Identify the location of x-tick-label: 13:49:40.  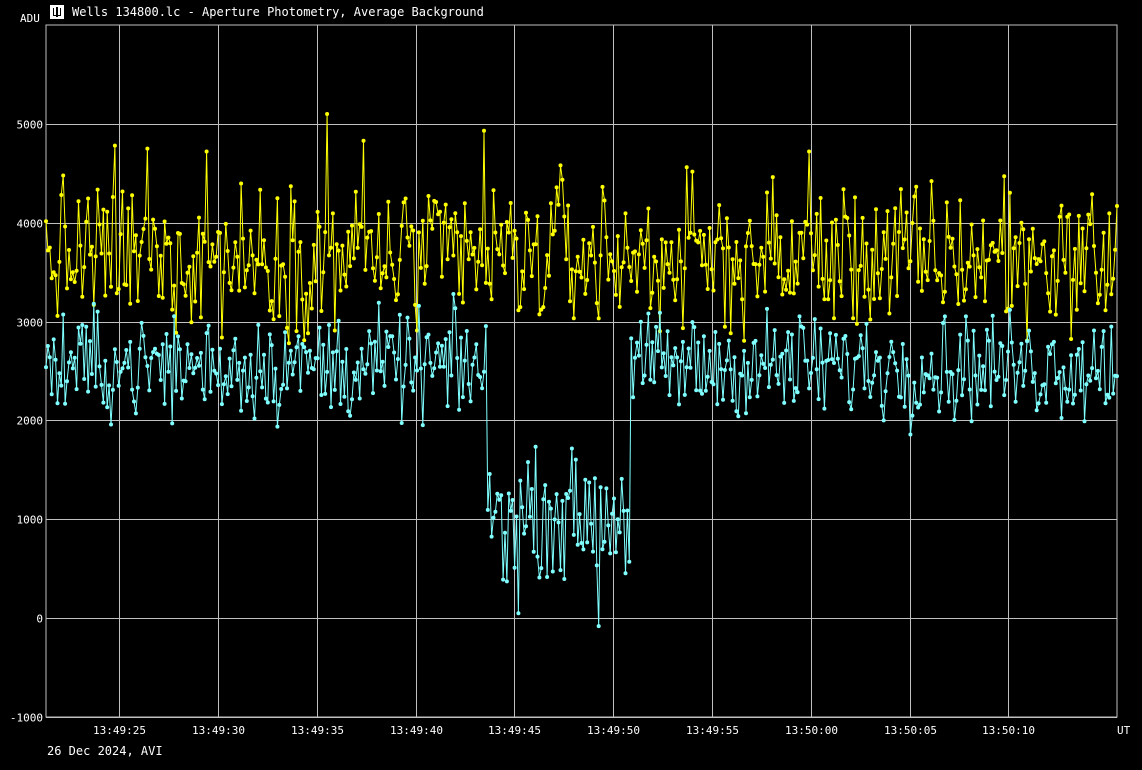
(416, 730).